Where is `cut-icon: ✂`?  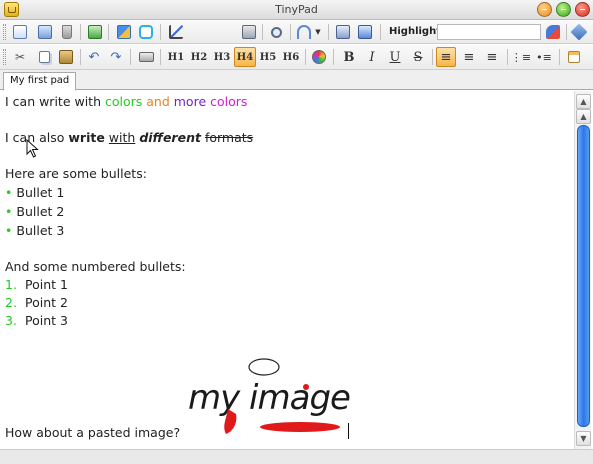
cut-icon: ✂ is located at coordinates (20, 57).